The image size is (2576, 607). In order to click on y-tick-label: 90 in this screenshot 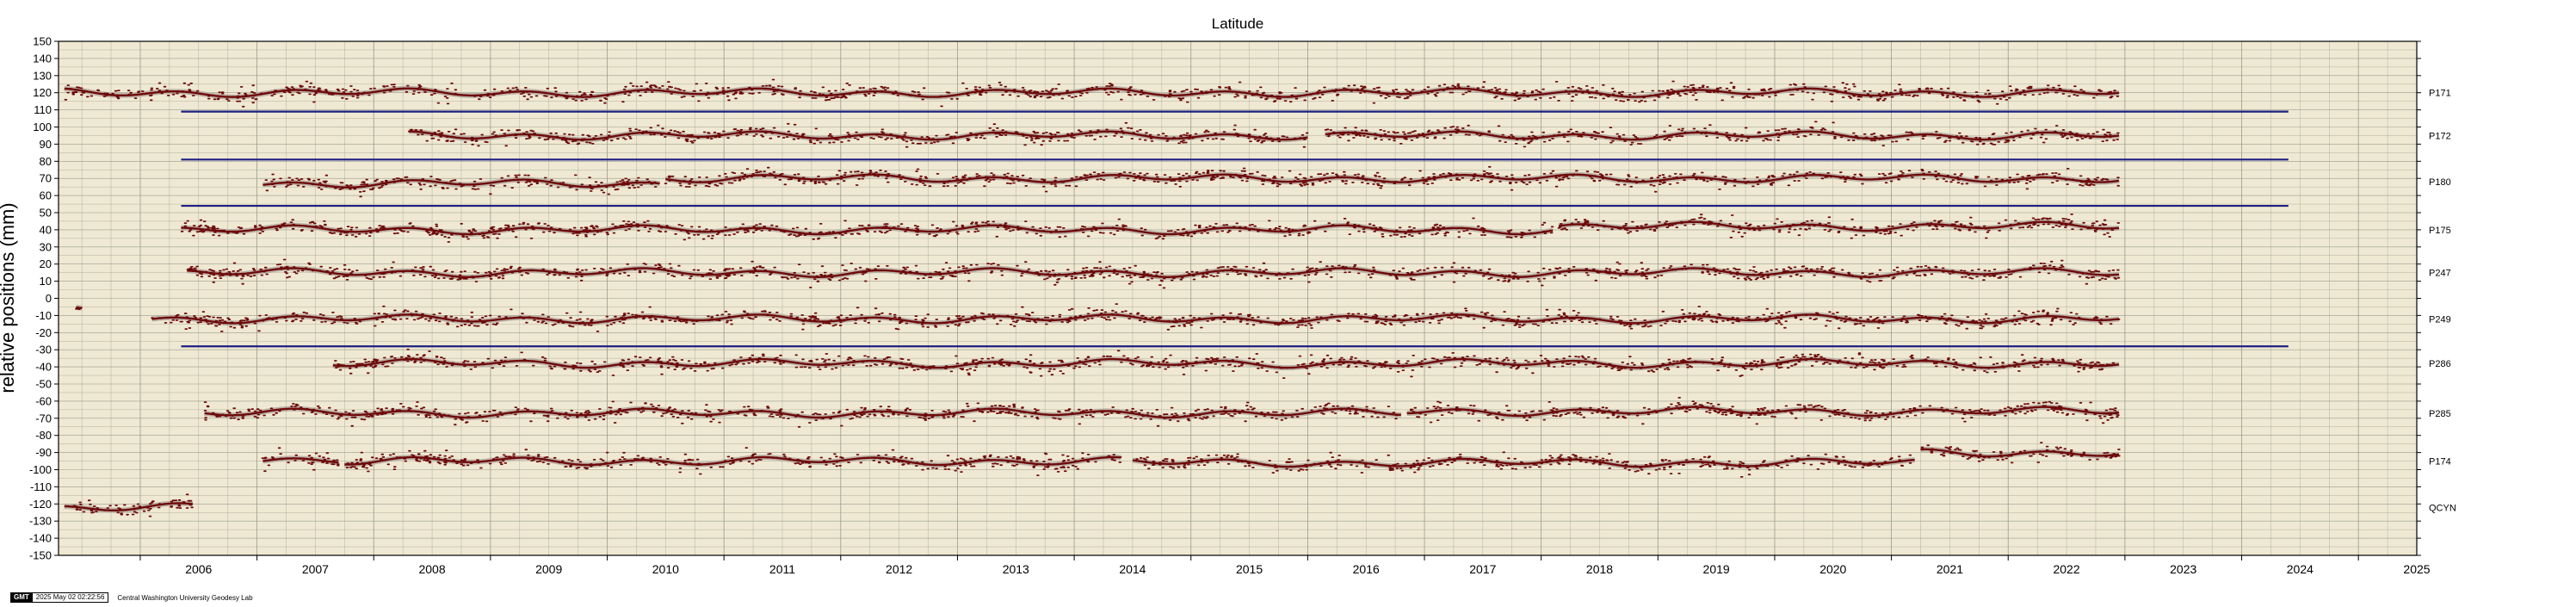, I will do `click(46, 144)`.